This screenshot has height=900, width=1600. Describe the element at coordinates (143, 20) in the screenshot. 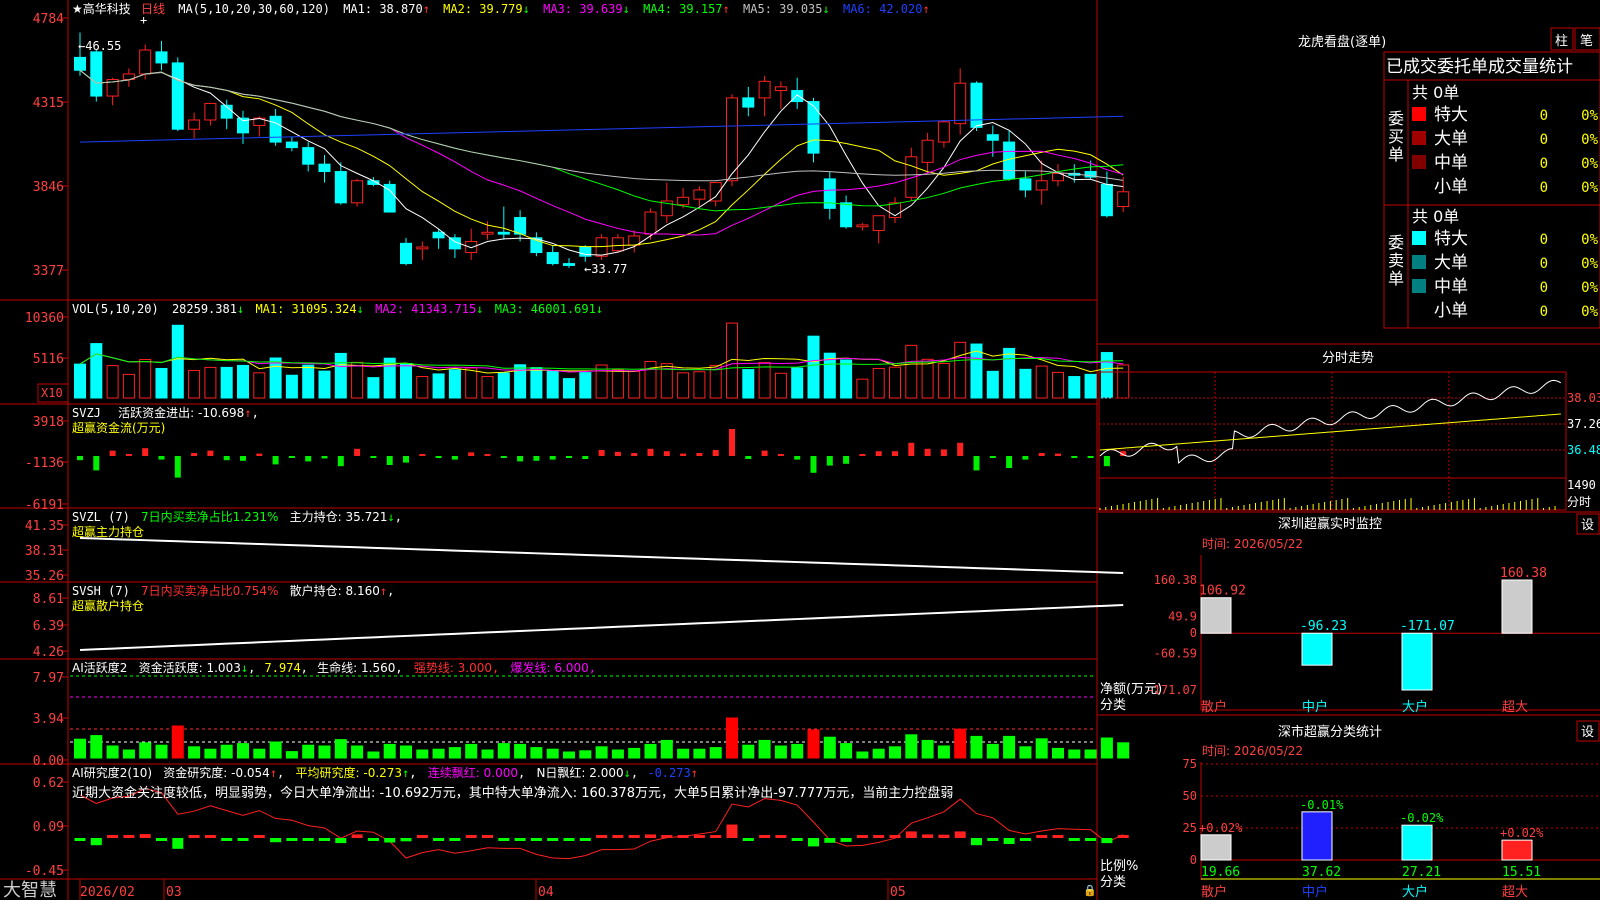

I see `crosshair-plus-icon: +` at that location.